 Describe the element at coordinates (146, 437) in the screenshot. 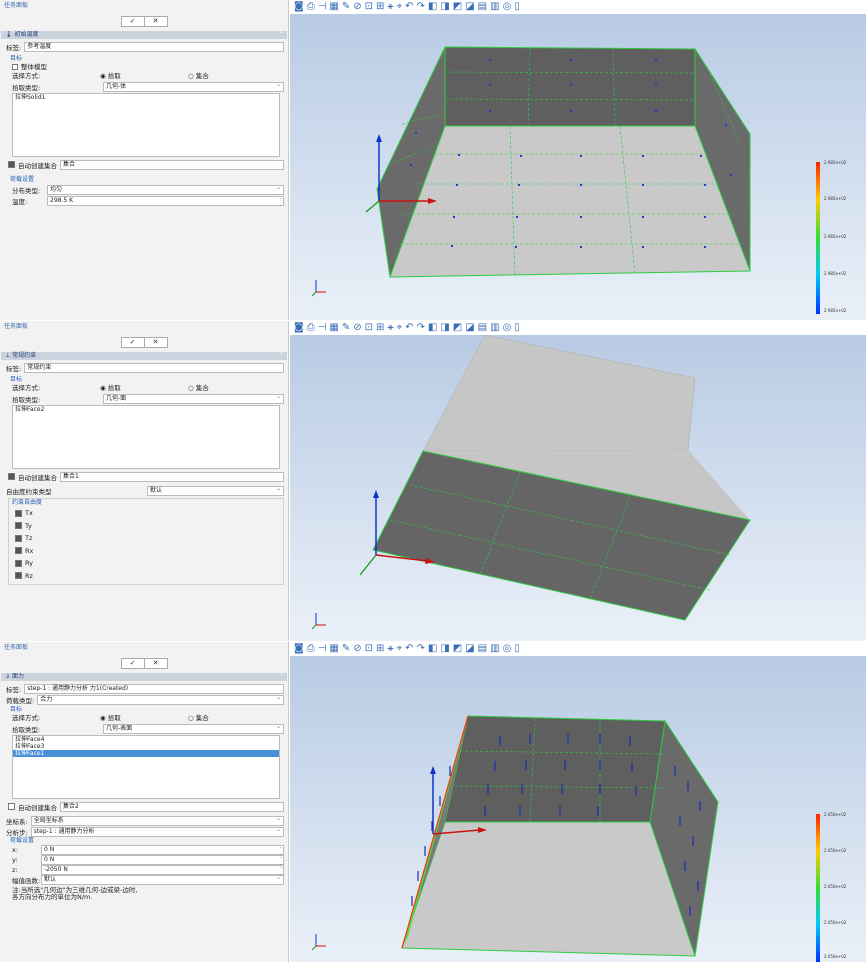

I see `selection-list: 拉伸Face2` at that location.